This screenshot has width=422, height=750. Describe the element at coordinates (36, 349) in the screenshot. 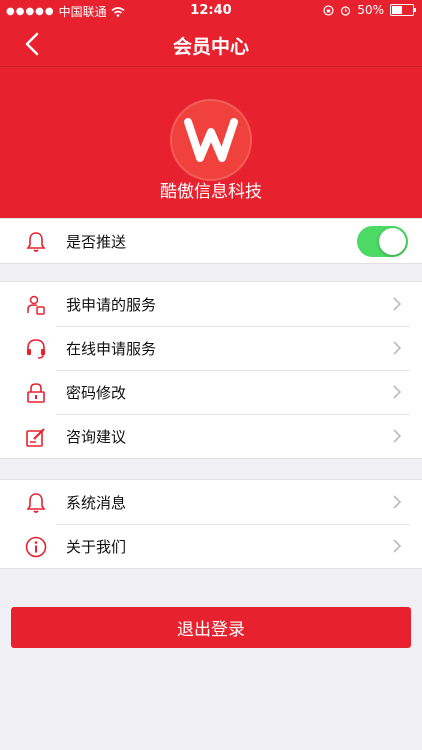

I see `headset-icon` at that location.